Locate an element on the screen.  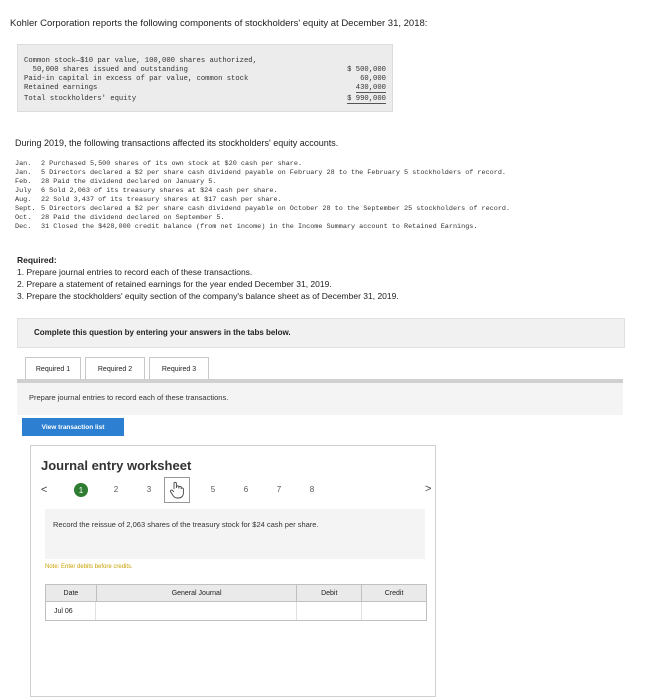
step-5: 5 is located at coordinates (213, 489).